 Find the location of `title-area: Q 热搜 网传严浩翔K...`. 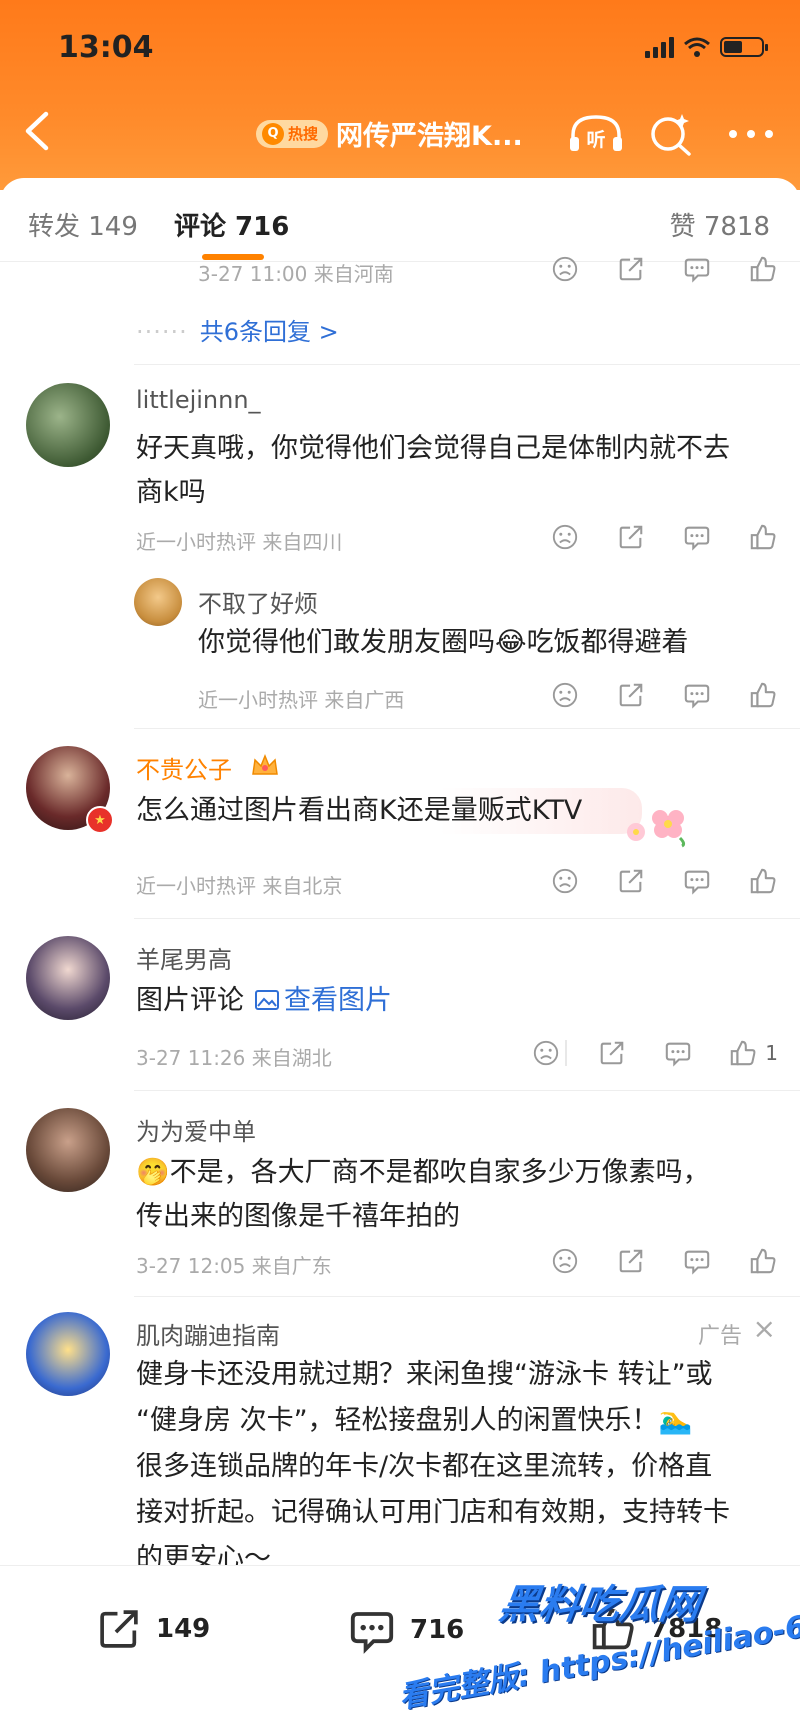

title-area: Q 热搜 网传严浩翔K... is located at coordinates (389, 133).